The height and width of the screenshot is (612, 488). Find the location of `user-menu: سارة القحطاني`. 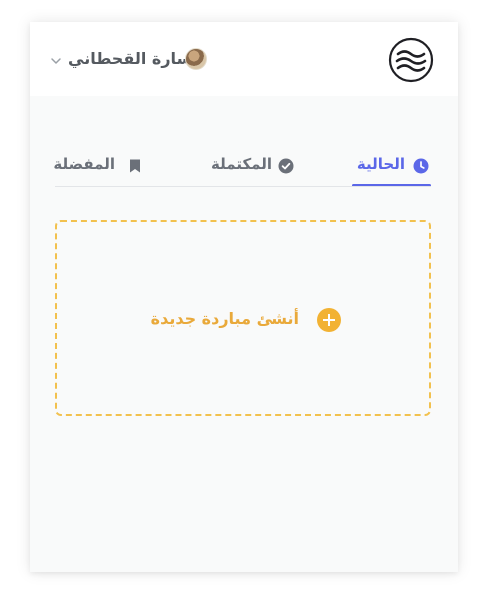

user-menu: سارة القحطاني is located at coordinates (150, 60).